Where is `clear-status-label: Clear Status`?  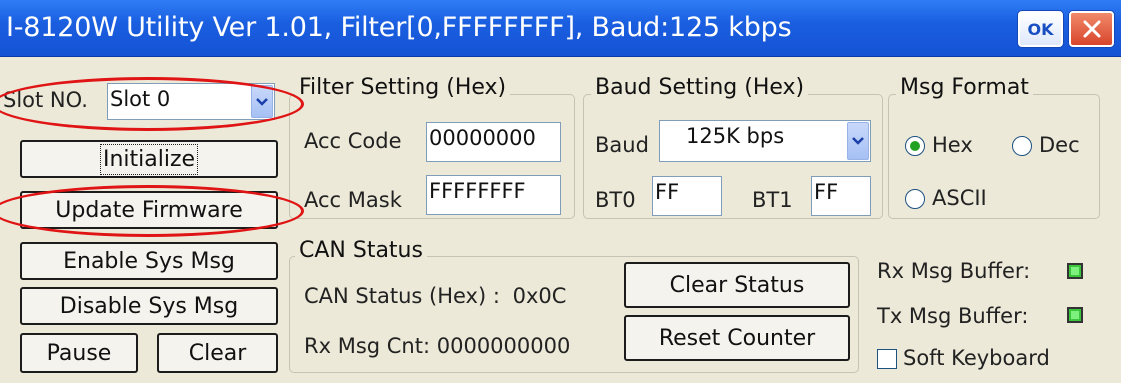 clear-status-label: Clear Status is located at coordinates (737, 285).